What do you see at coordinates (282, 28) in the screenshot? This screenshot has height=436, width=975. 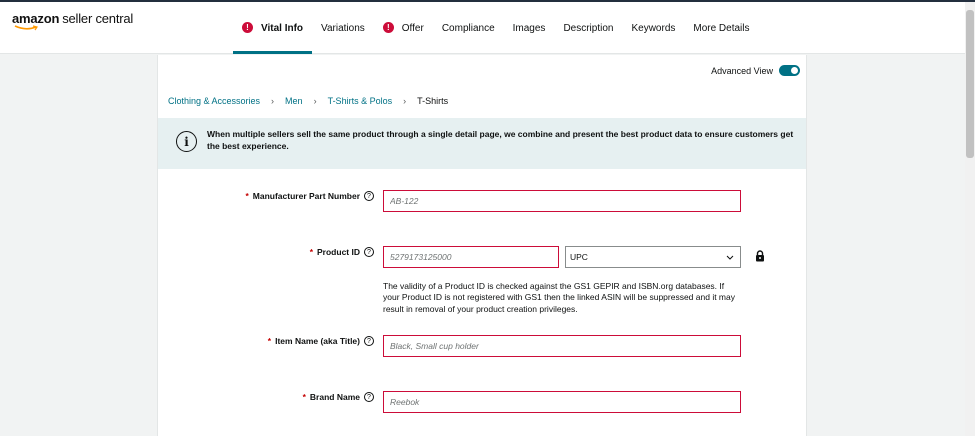 I see `tab-label: Vital Info` at bounding box center [282, 28].